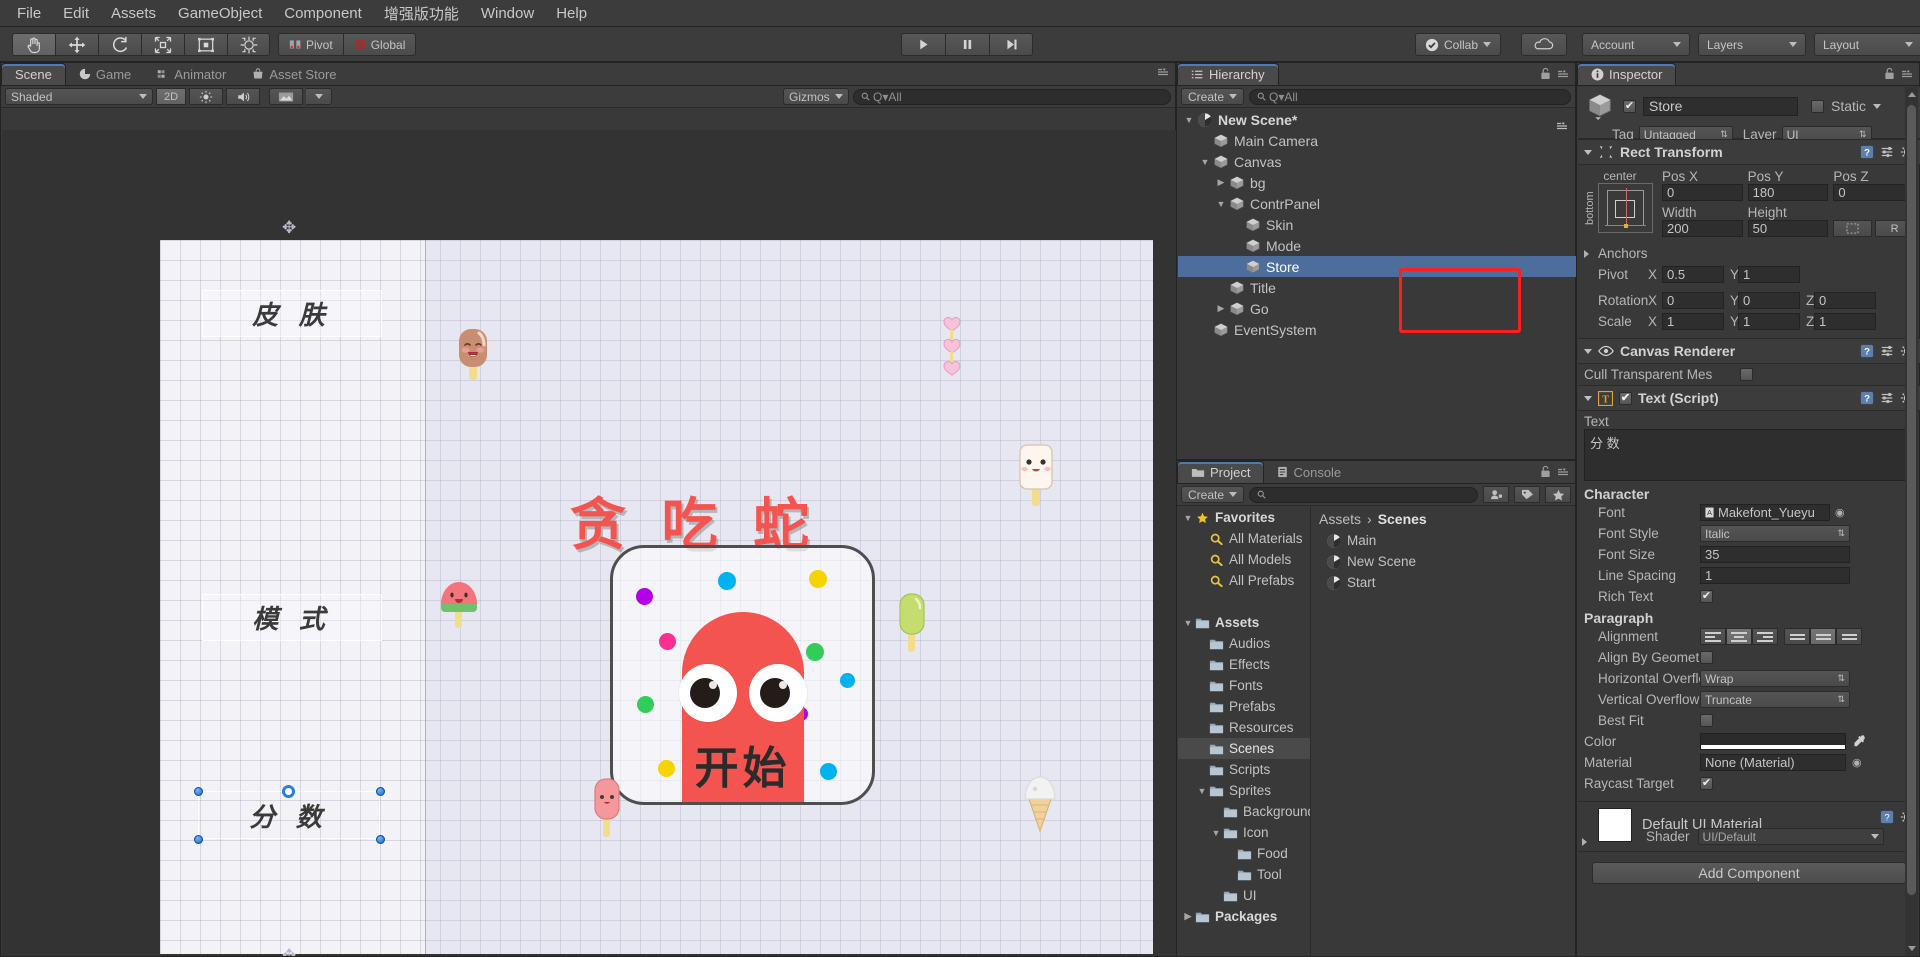 The image size is (1920, 957). Describe the element at coordinates (205, 44) in the screenshot. I see `rect-tool-button` at that location.